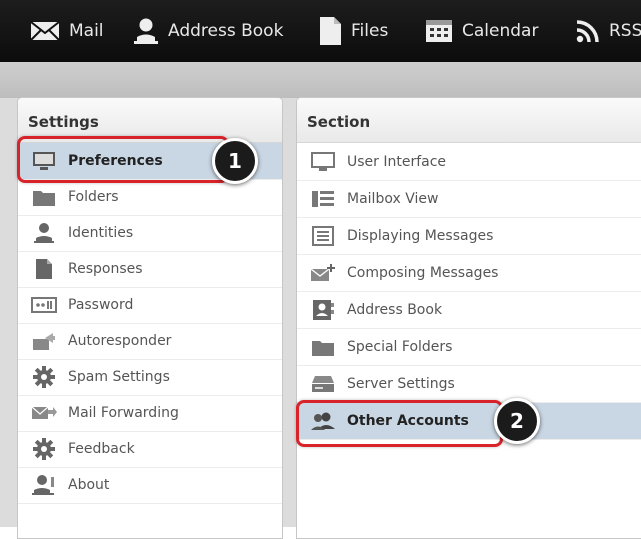 Image resolution: width=641 pixels, height=539 pixels. What do you see at coordinates (67, 31) in the screenshot?
I see `nav-mail: Mail` at bounding box center [67, 31].